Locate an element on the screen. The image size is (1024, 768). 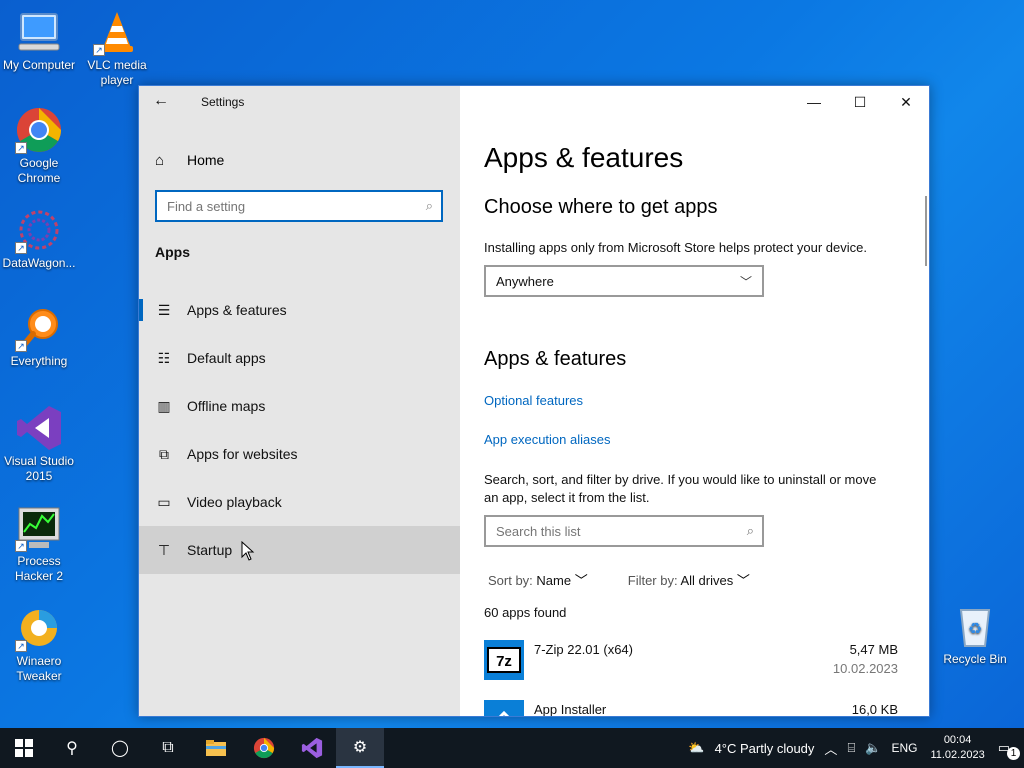
notification-center-icon: ▭ 1 is located at coordinates (1008, 750).